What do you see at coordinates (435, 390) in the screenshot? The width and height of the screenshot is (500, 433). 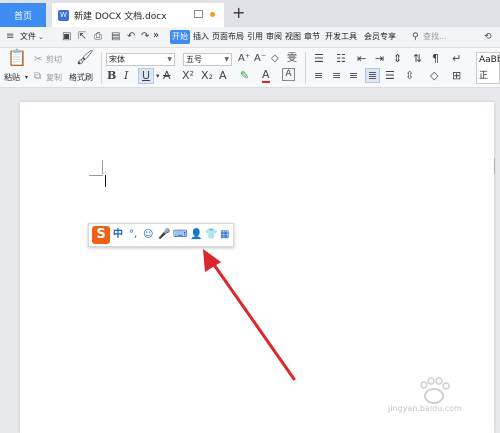 I see `baidu-paw-logo` at bounding box center [435, 390].